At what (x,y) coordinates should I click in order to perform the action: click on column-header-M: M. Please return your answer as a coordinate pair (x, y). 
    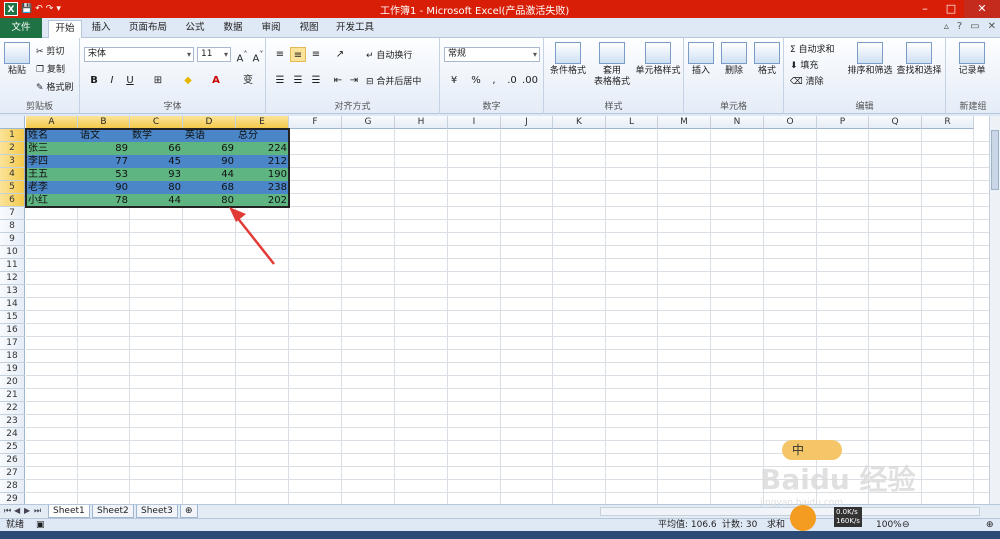
    Looking at the image, I should click on (684, 122).